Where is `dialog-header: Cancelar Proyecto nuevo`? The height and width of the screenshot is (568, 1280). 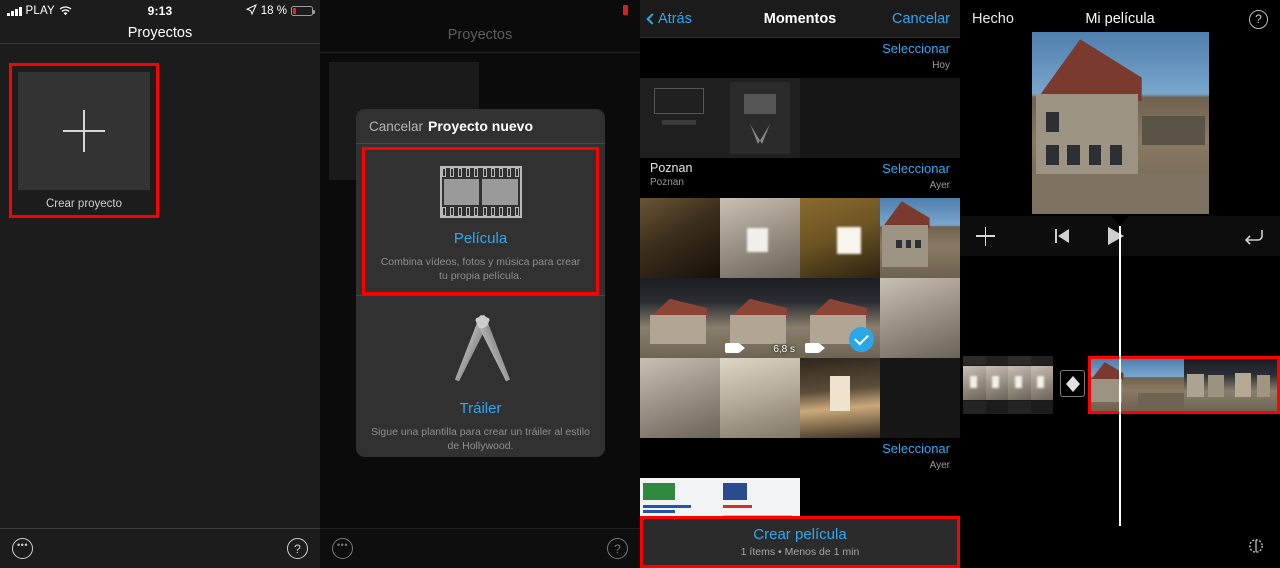 dialog-header: Cancelar Proyecto nuevo is located at coordinates (480, 126).